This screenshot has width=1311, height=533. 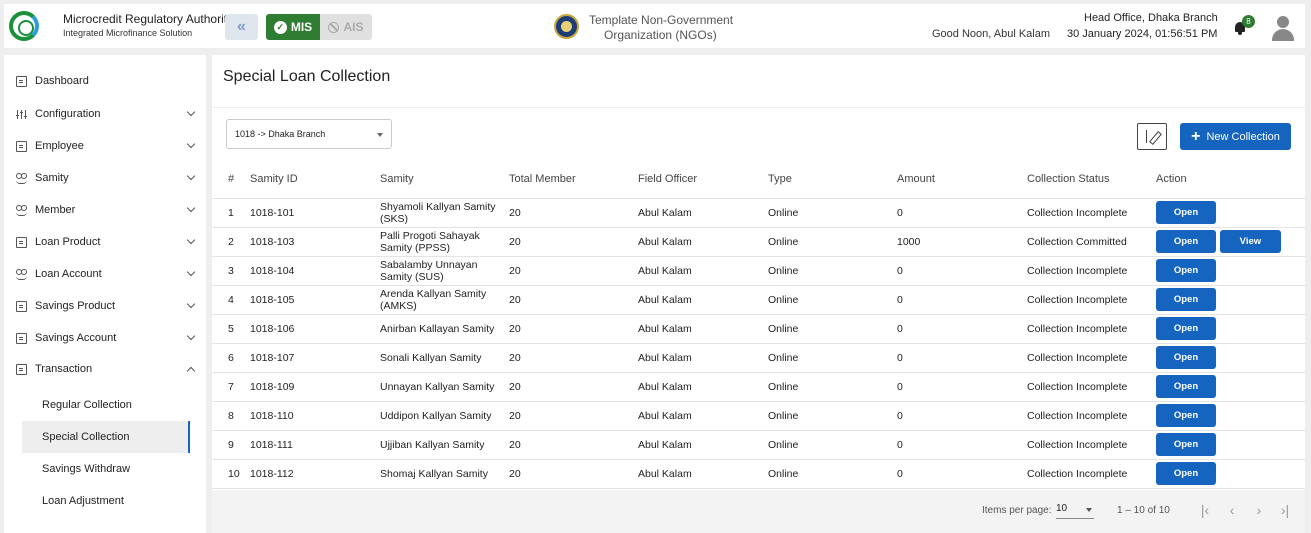 I want to click on caret-down-icon, so click(x=380, y=135).